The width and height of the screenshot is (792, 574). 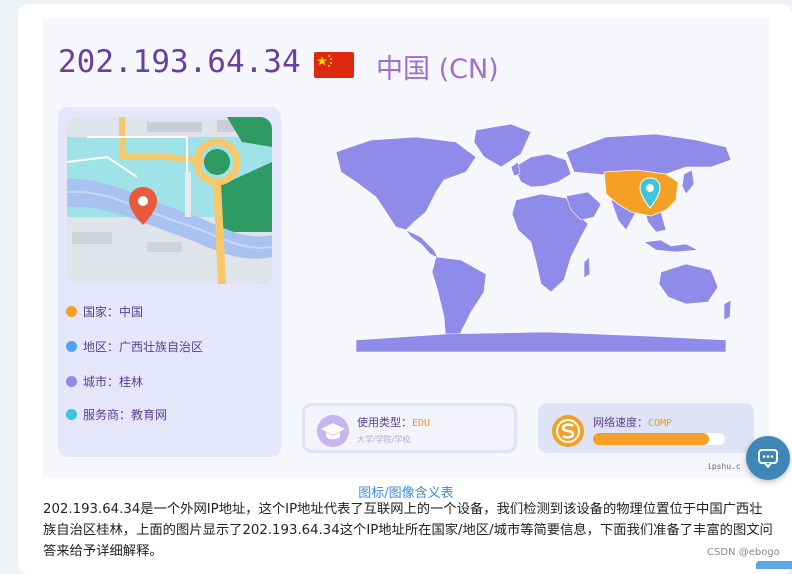 What do you see at coordinates (774, 565) in the screenshot?
I see `corner-button` at bounding box center [774, 565].